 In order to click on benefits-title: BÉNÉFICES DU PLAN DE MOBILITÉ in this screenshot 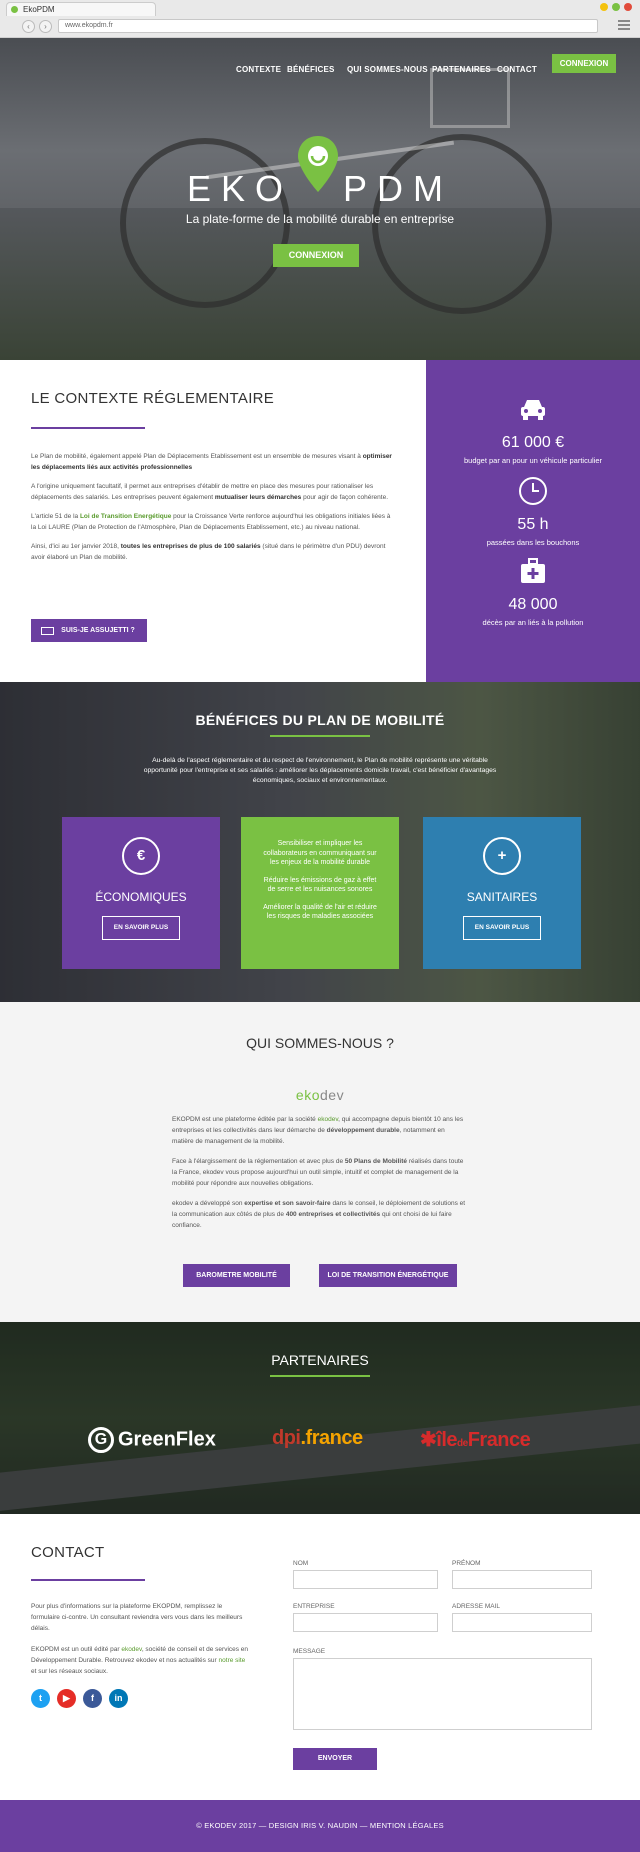, I will do `click(320, 720)`.